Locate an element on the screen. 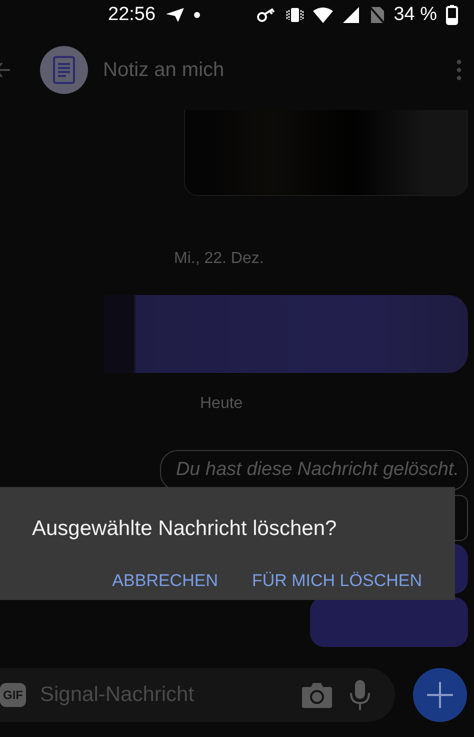 This screenshot has height=737, width=474. notification-dot-icon is located at coordinates (197, 15).